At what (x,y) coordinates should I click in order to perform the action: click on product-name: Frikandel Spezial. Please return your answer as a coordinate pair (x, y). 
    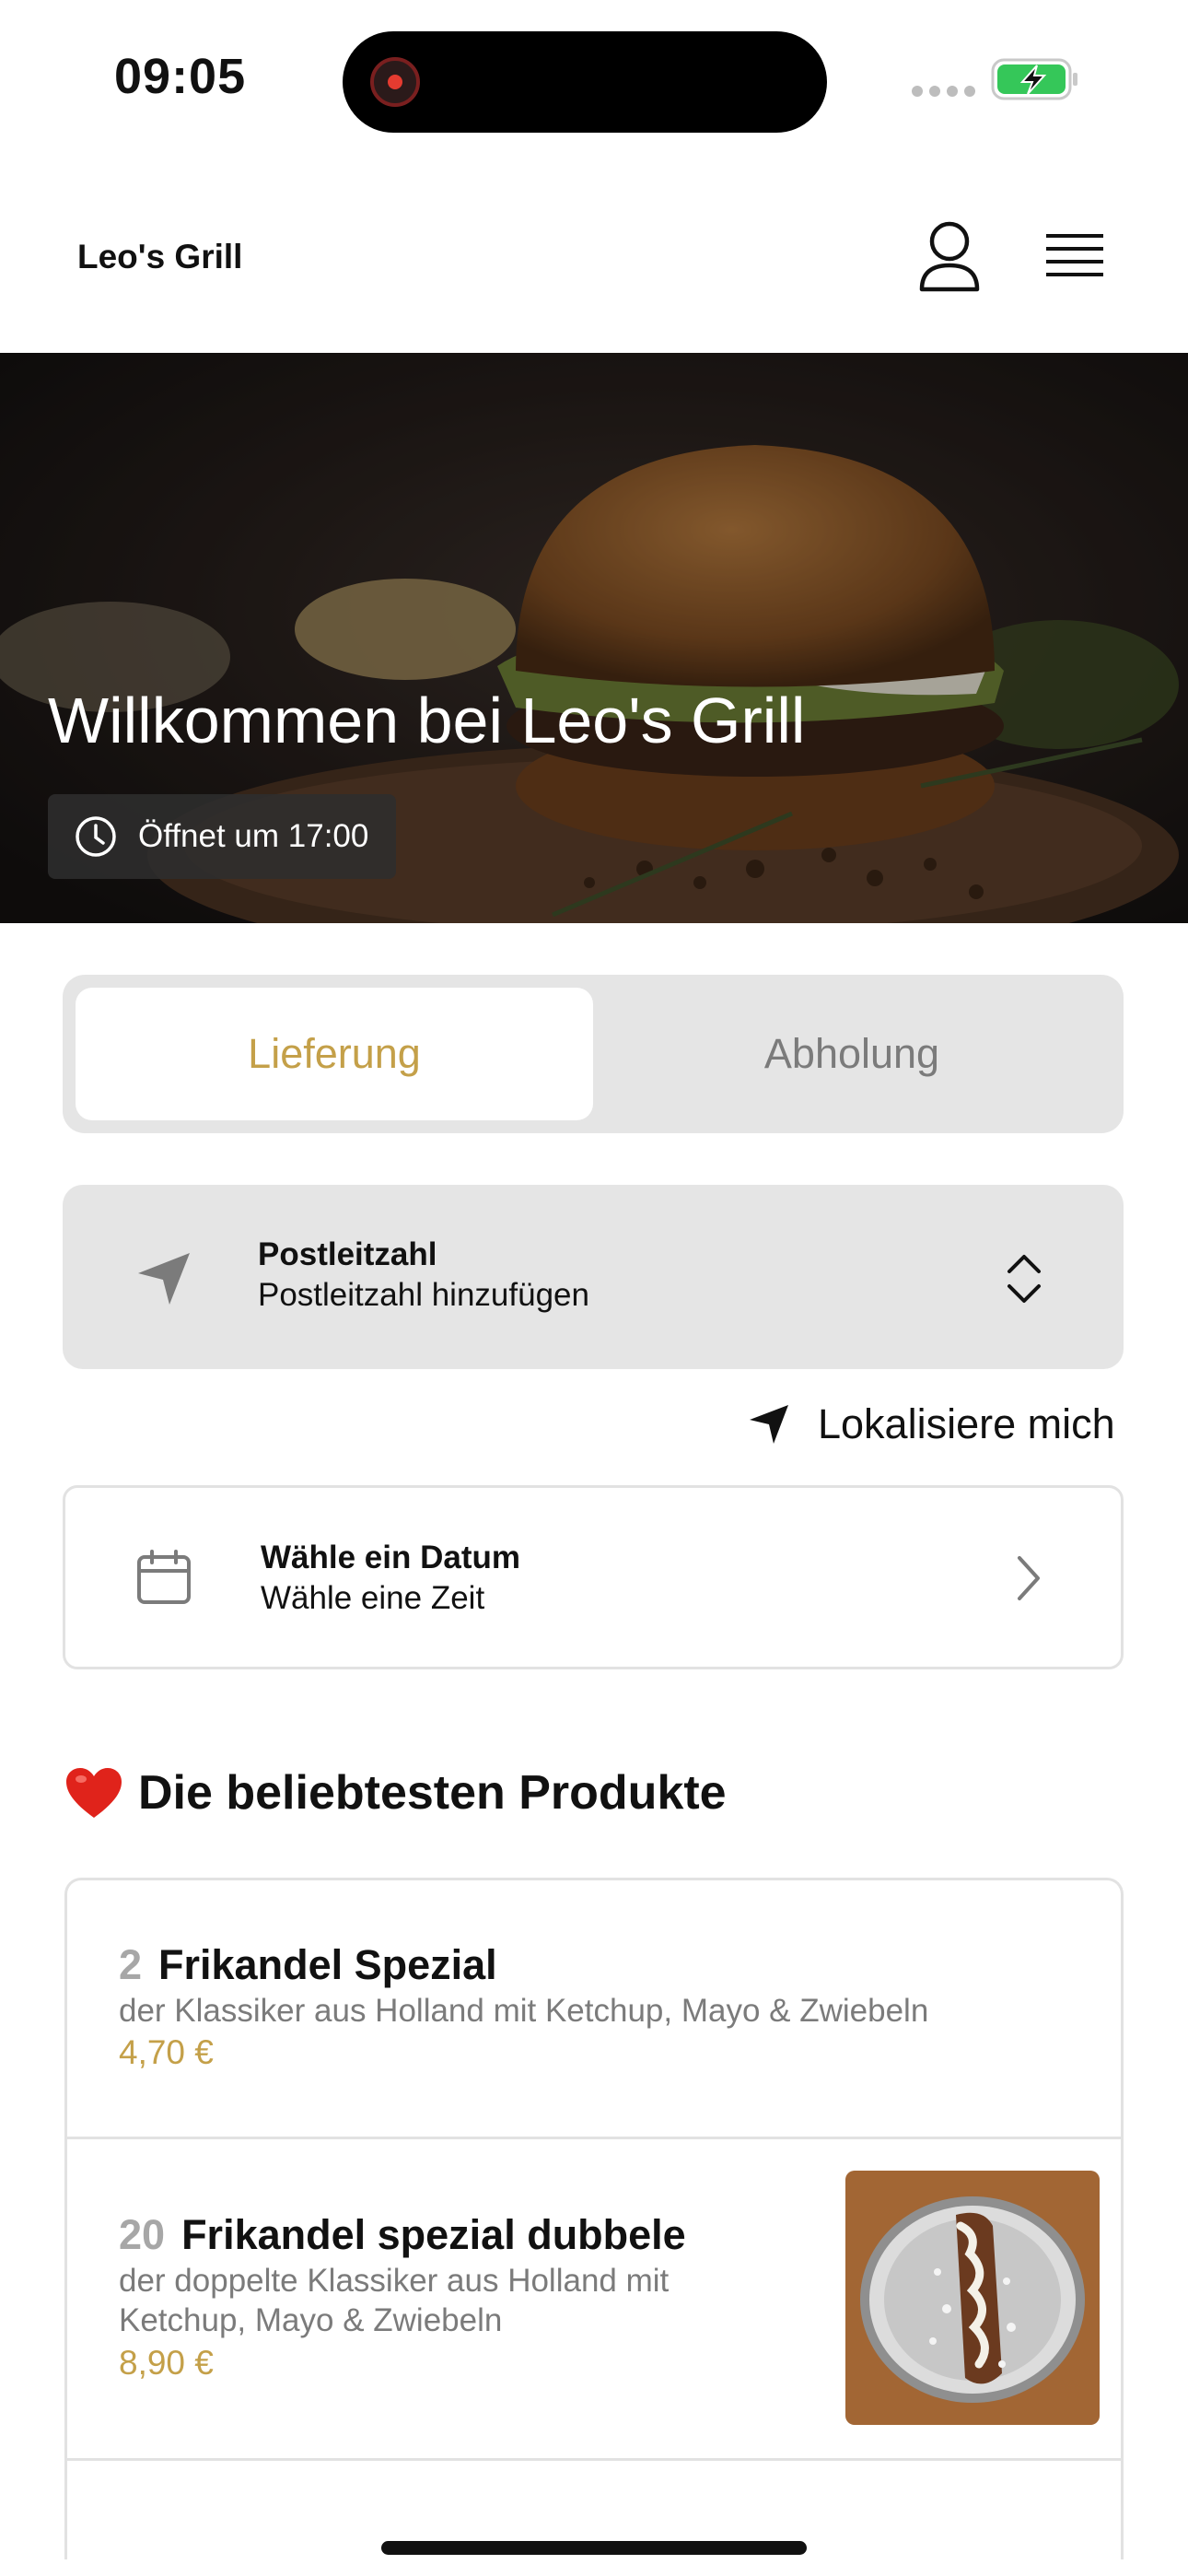
    Looking at the image, I should click on (327, 1964).